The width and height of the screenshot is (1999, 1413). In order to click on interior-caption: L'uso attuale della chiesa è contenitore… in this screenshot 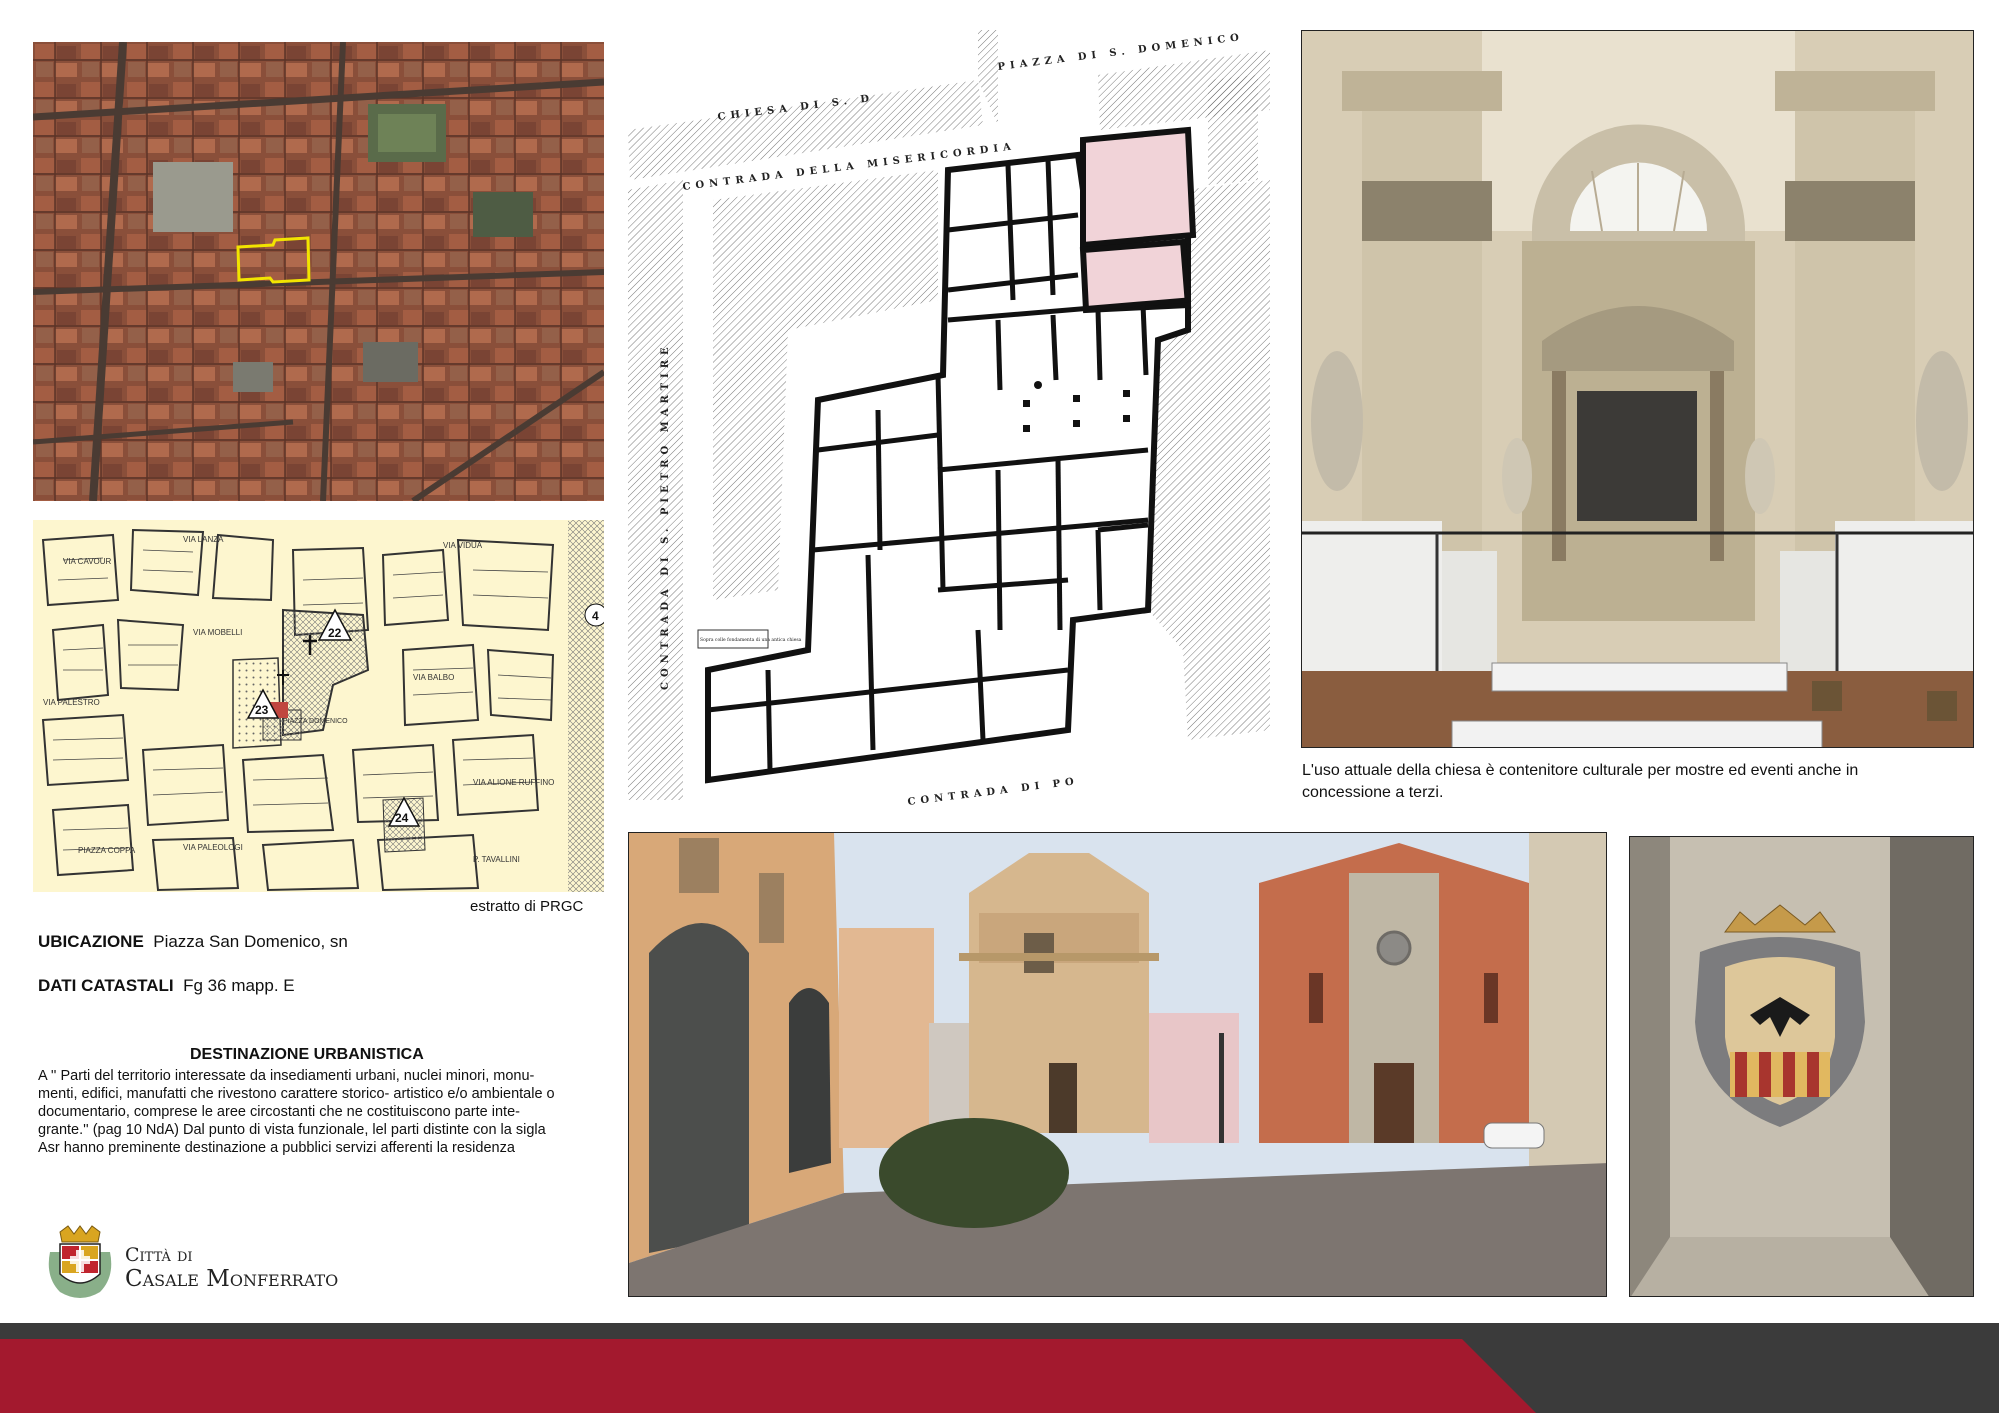, I will do `click(1637, 782)`.